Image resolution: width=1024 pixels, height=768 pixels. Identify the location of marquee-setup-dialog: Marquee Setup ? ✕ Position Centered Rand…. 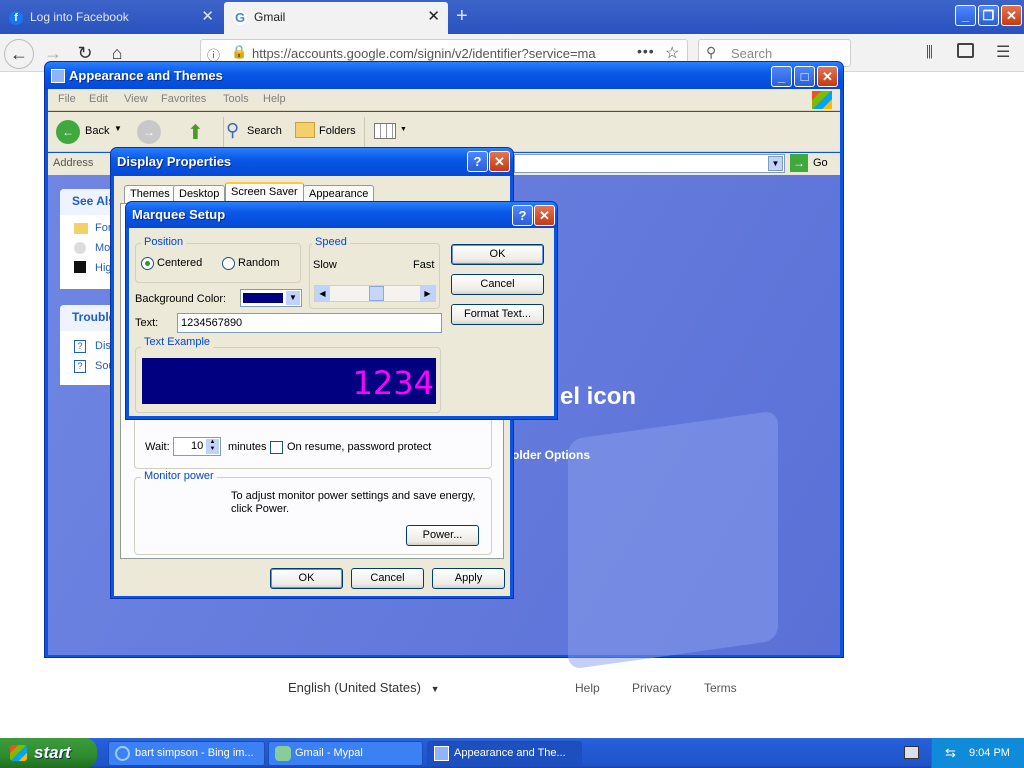
(341, 310).